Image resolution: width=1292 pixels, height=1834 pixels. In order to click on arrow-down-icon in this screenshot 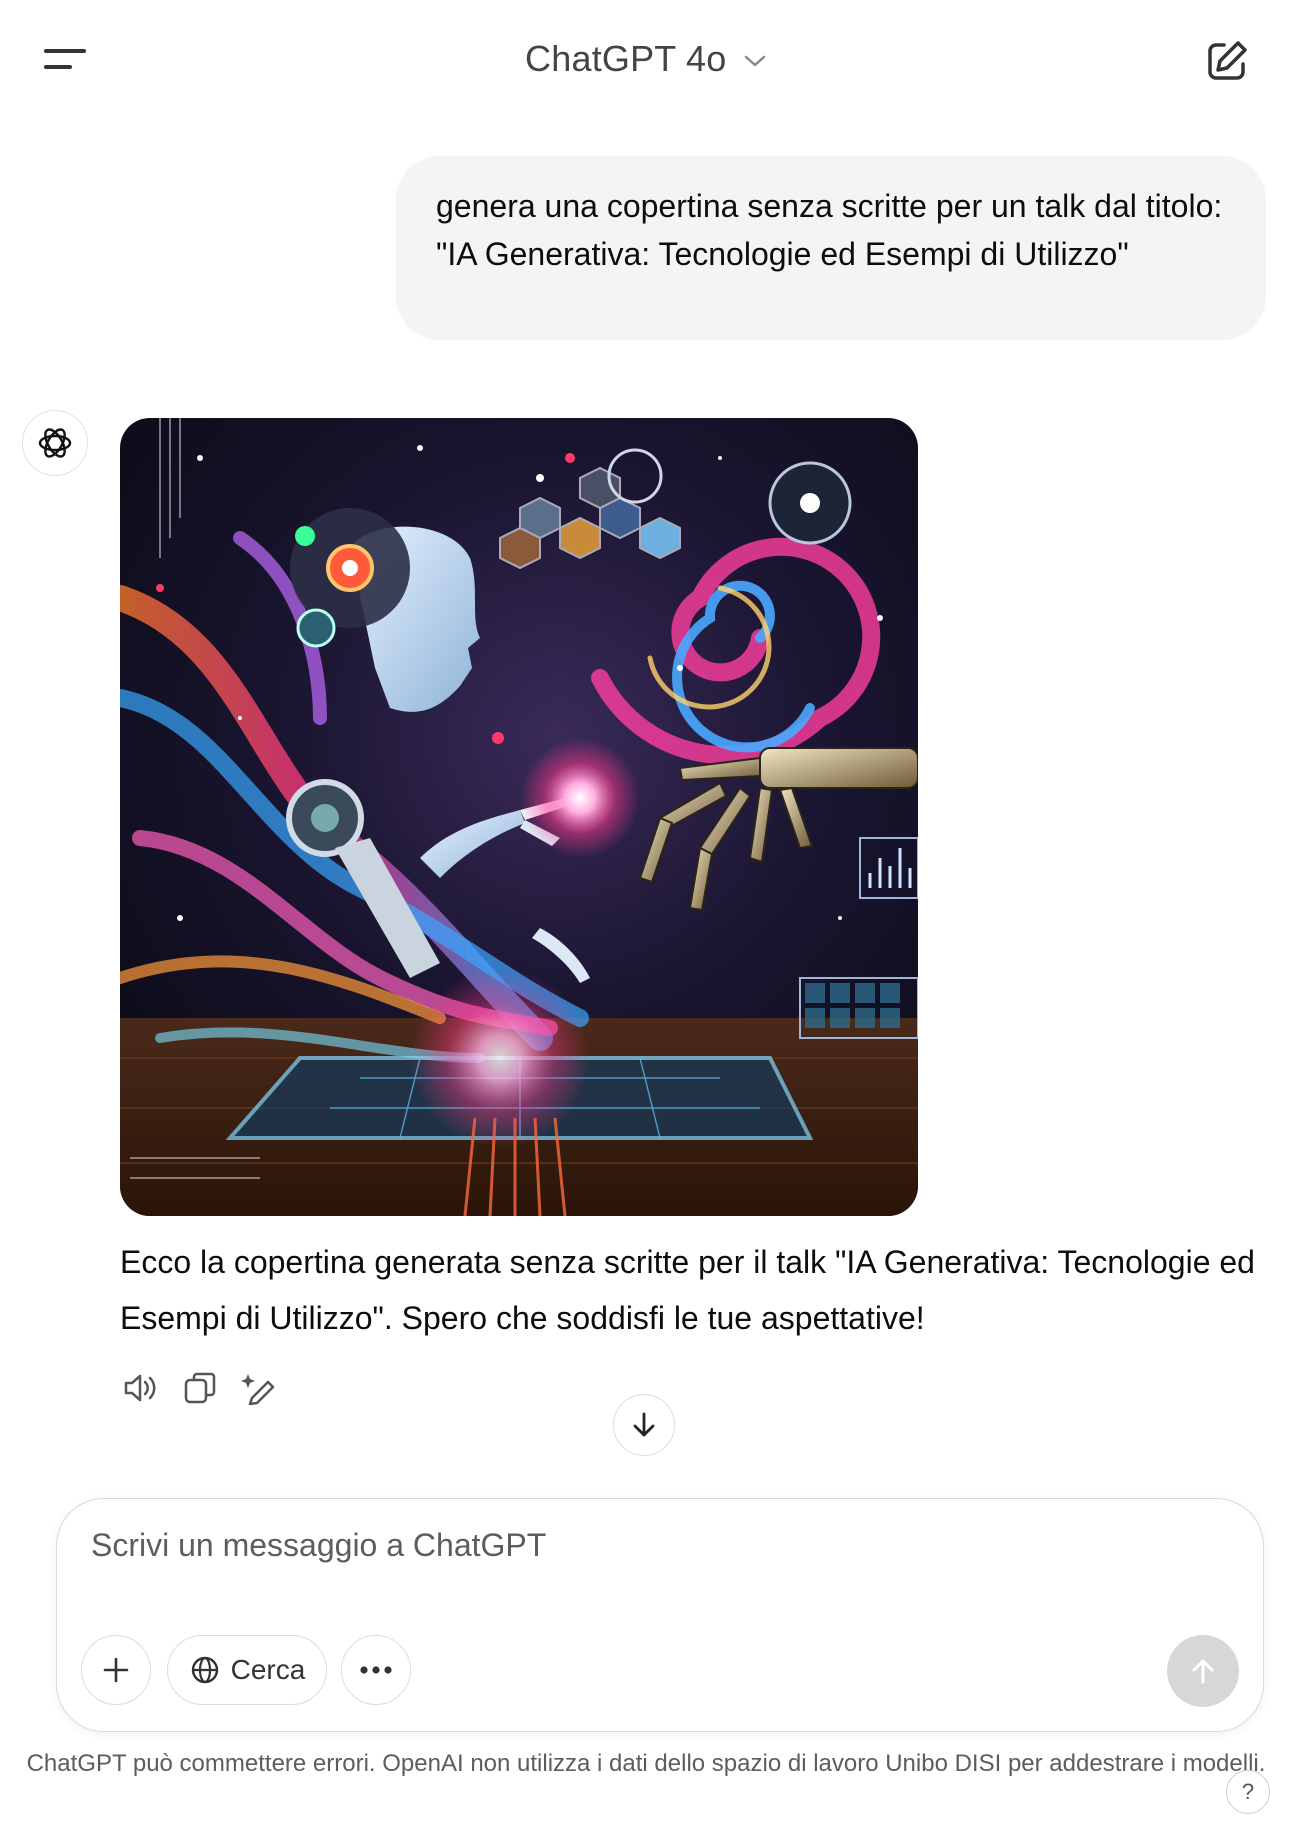, I will do `click(644, 1424)`.